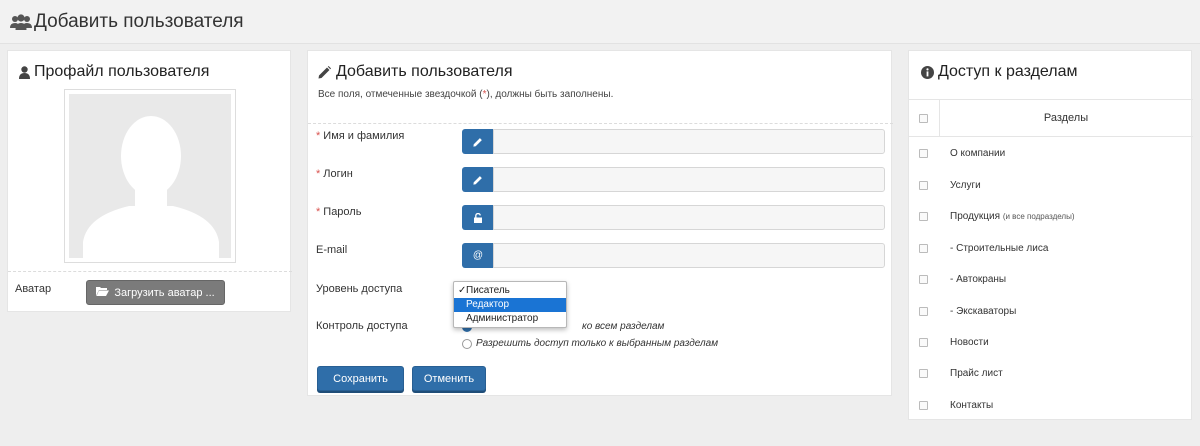 This screenshot has width=1200, height=446. Describe the element at coordinates (462, 290) in the screenshot. I see `check-icon: ✓` at that location.